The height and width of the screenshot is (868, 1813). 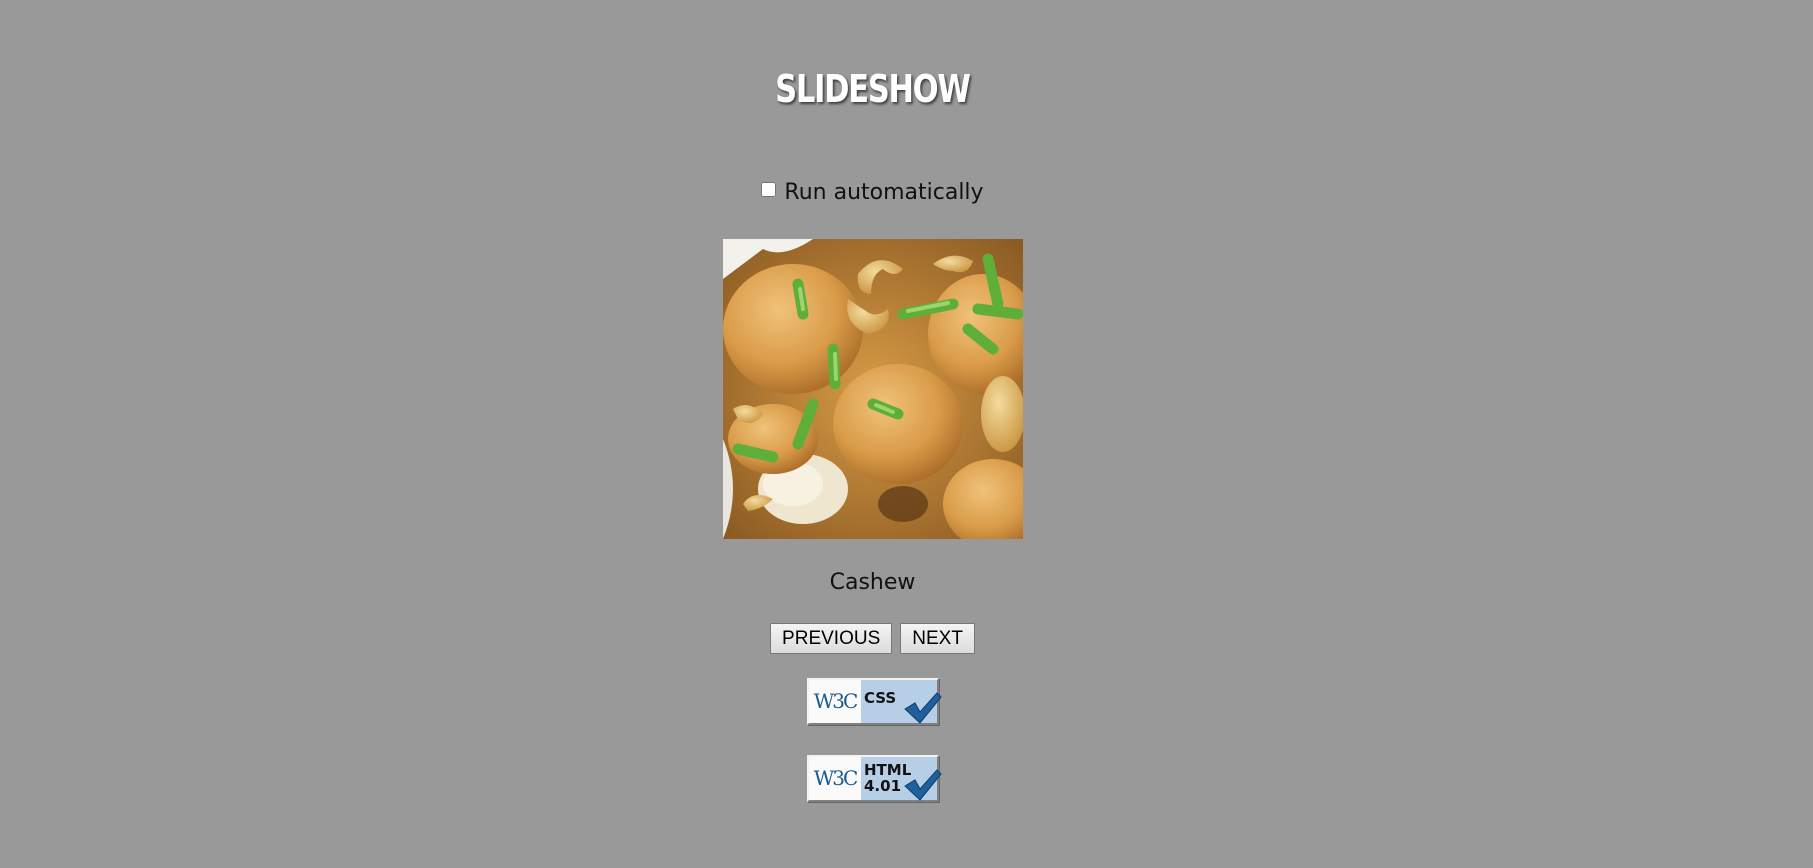 What do you see at coordinates (831, 638) in the screenshot?
I see `previous-button: PREVIOUS` at bounding box center [831, 638].